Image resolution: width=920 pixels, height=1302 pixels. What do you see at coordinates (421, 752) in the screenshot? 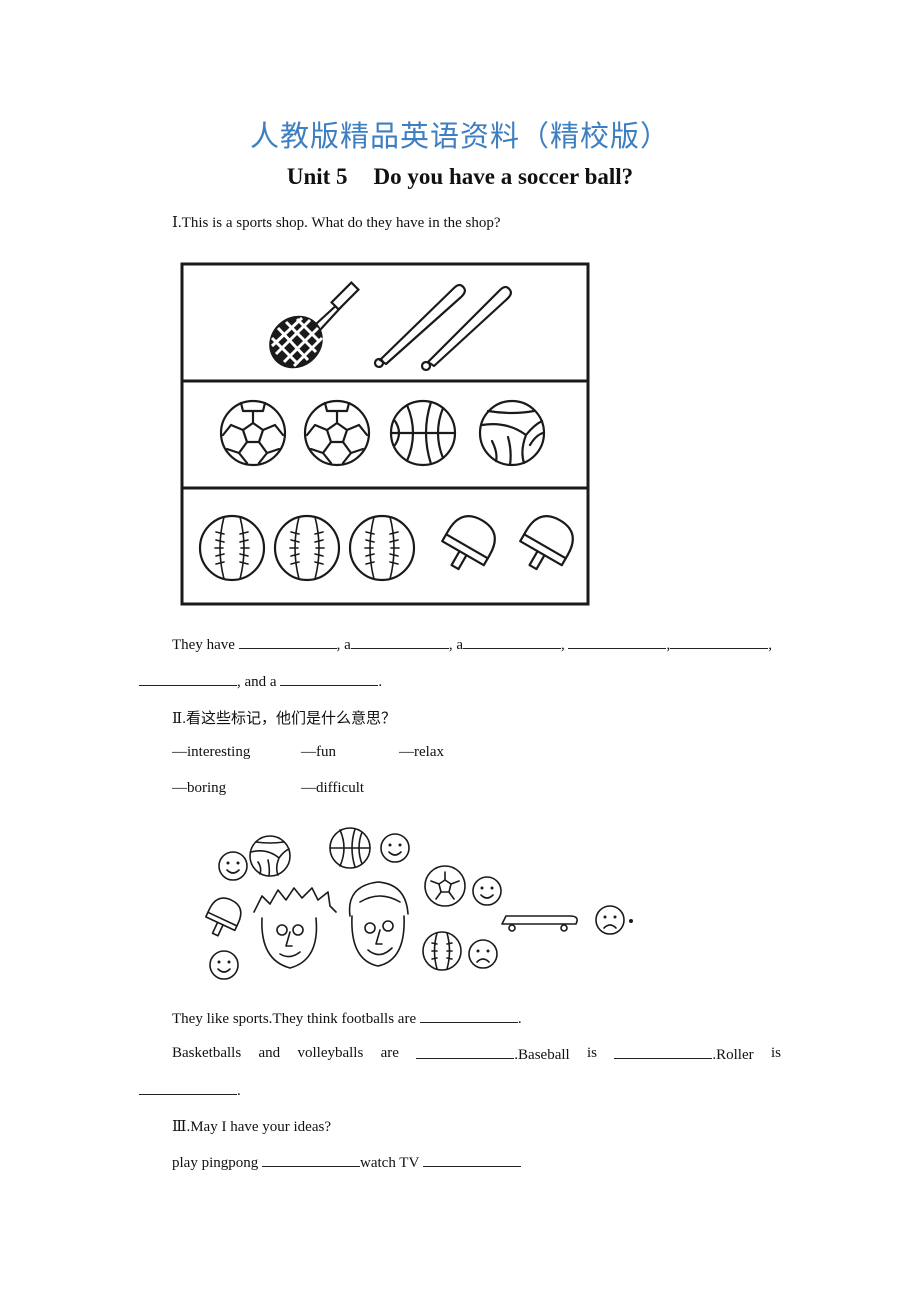
I see `legend-relax: —relax` at bounding box center [421, 752].